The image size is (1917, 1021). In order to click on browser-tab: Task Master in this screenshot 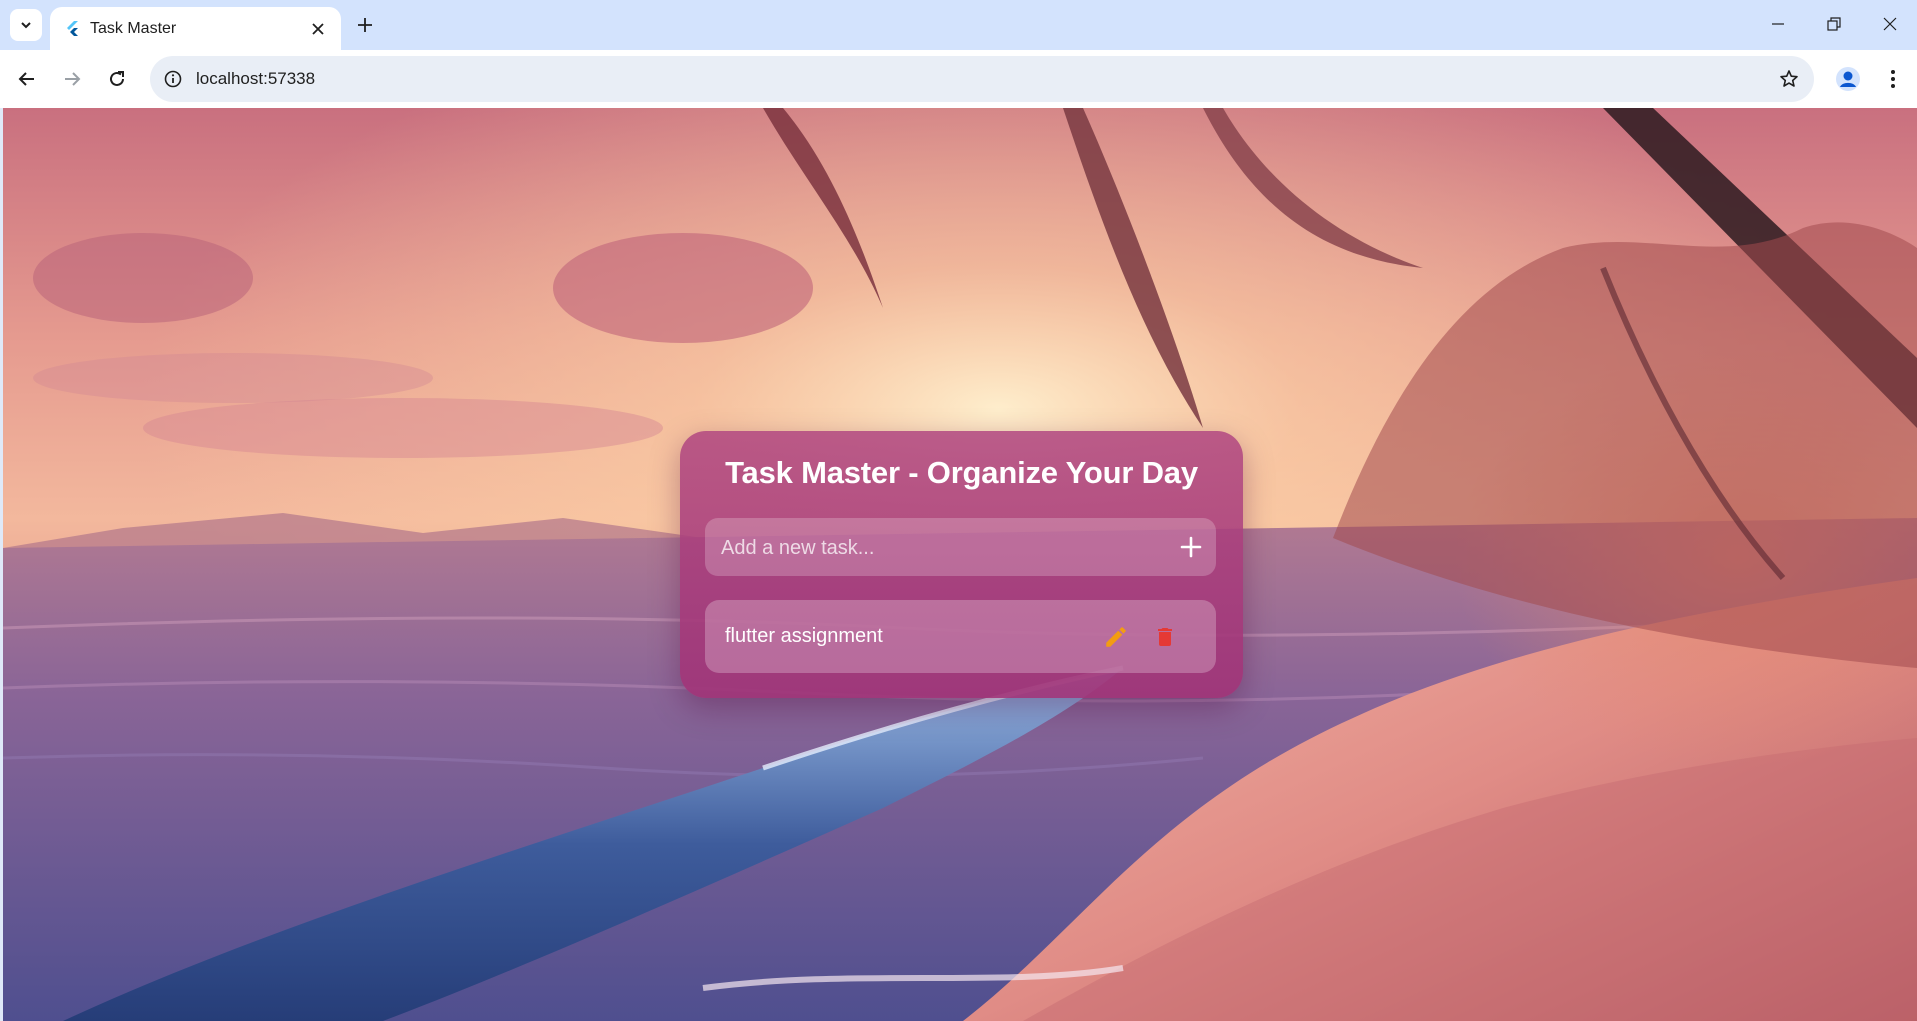, I will do `click(195, 28)`.